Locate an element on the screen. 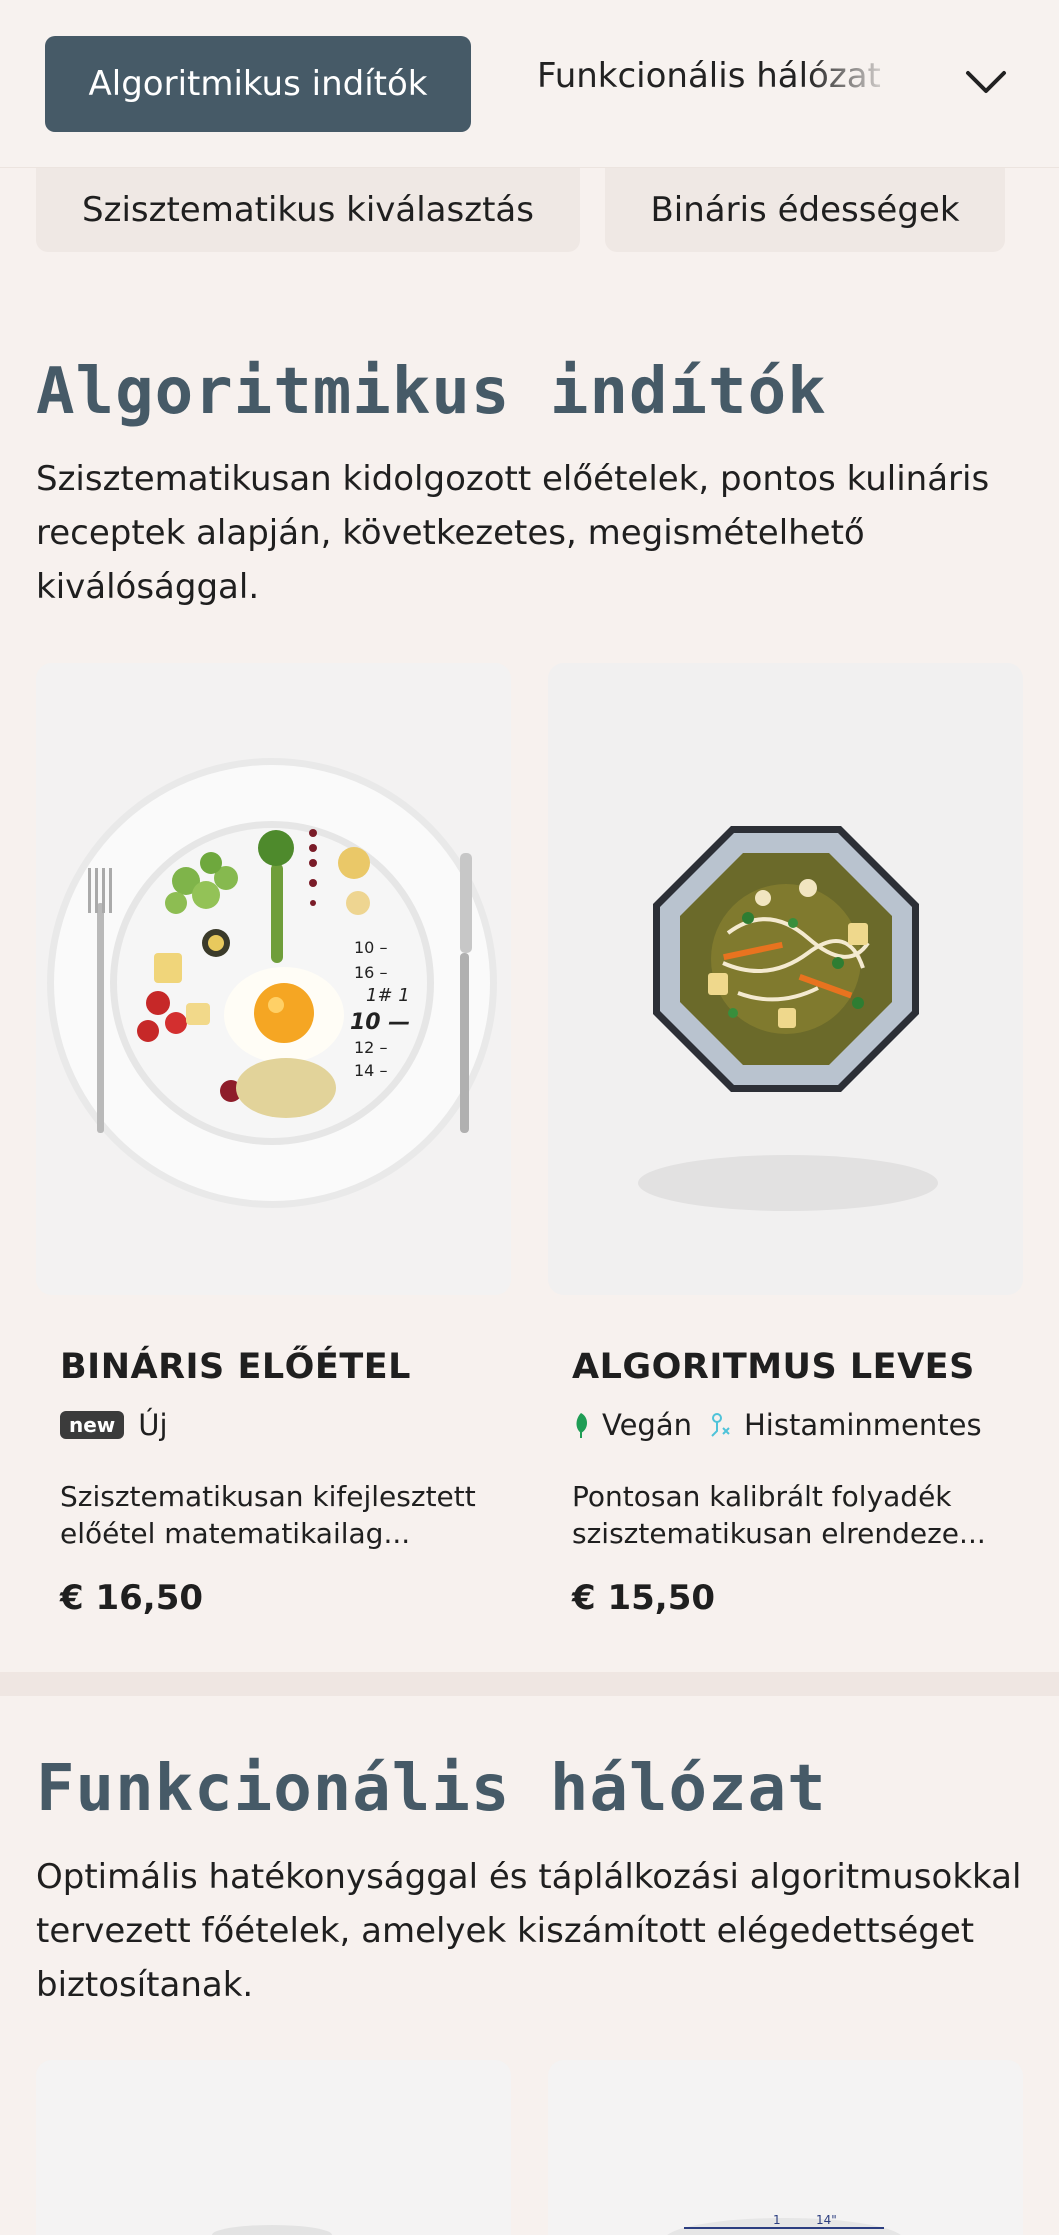 Image resolution: width=1059 pixels, height=2235 pixels. chip-szisztematikus-kivalasztas: Szisztematikus kiválasztás is located at coordinates (308, 210).